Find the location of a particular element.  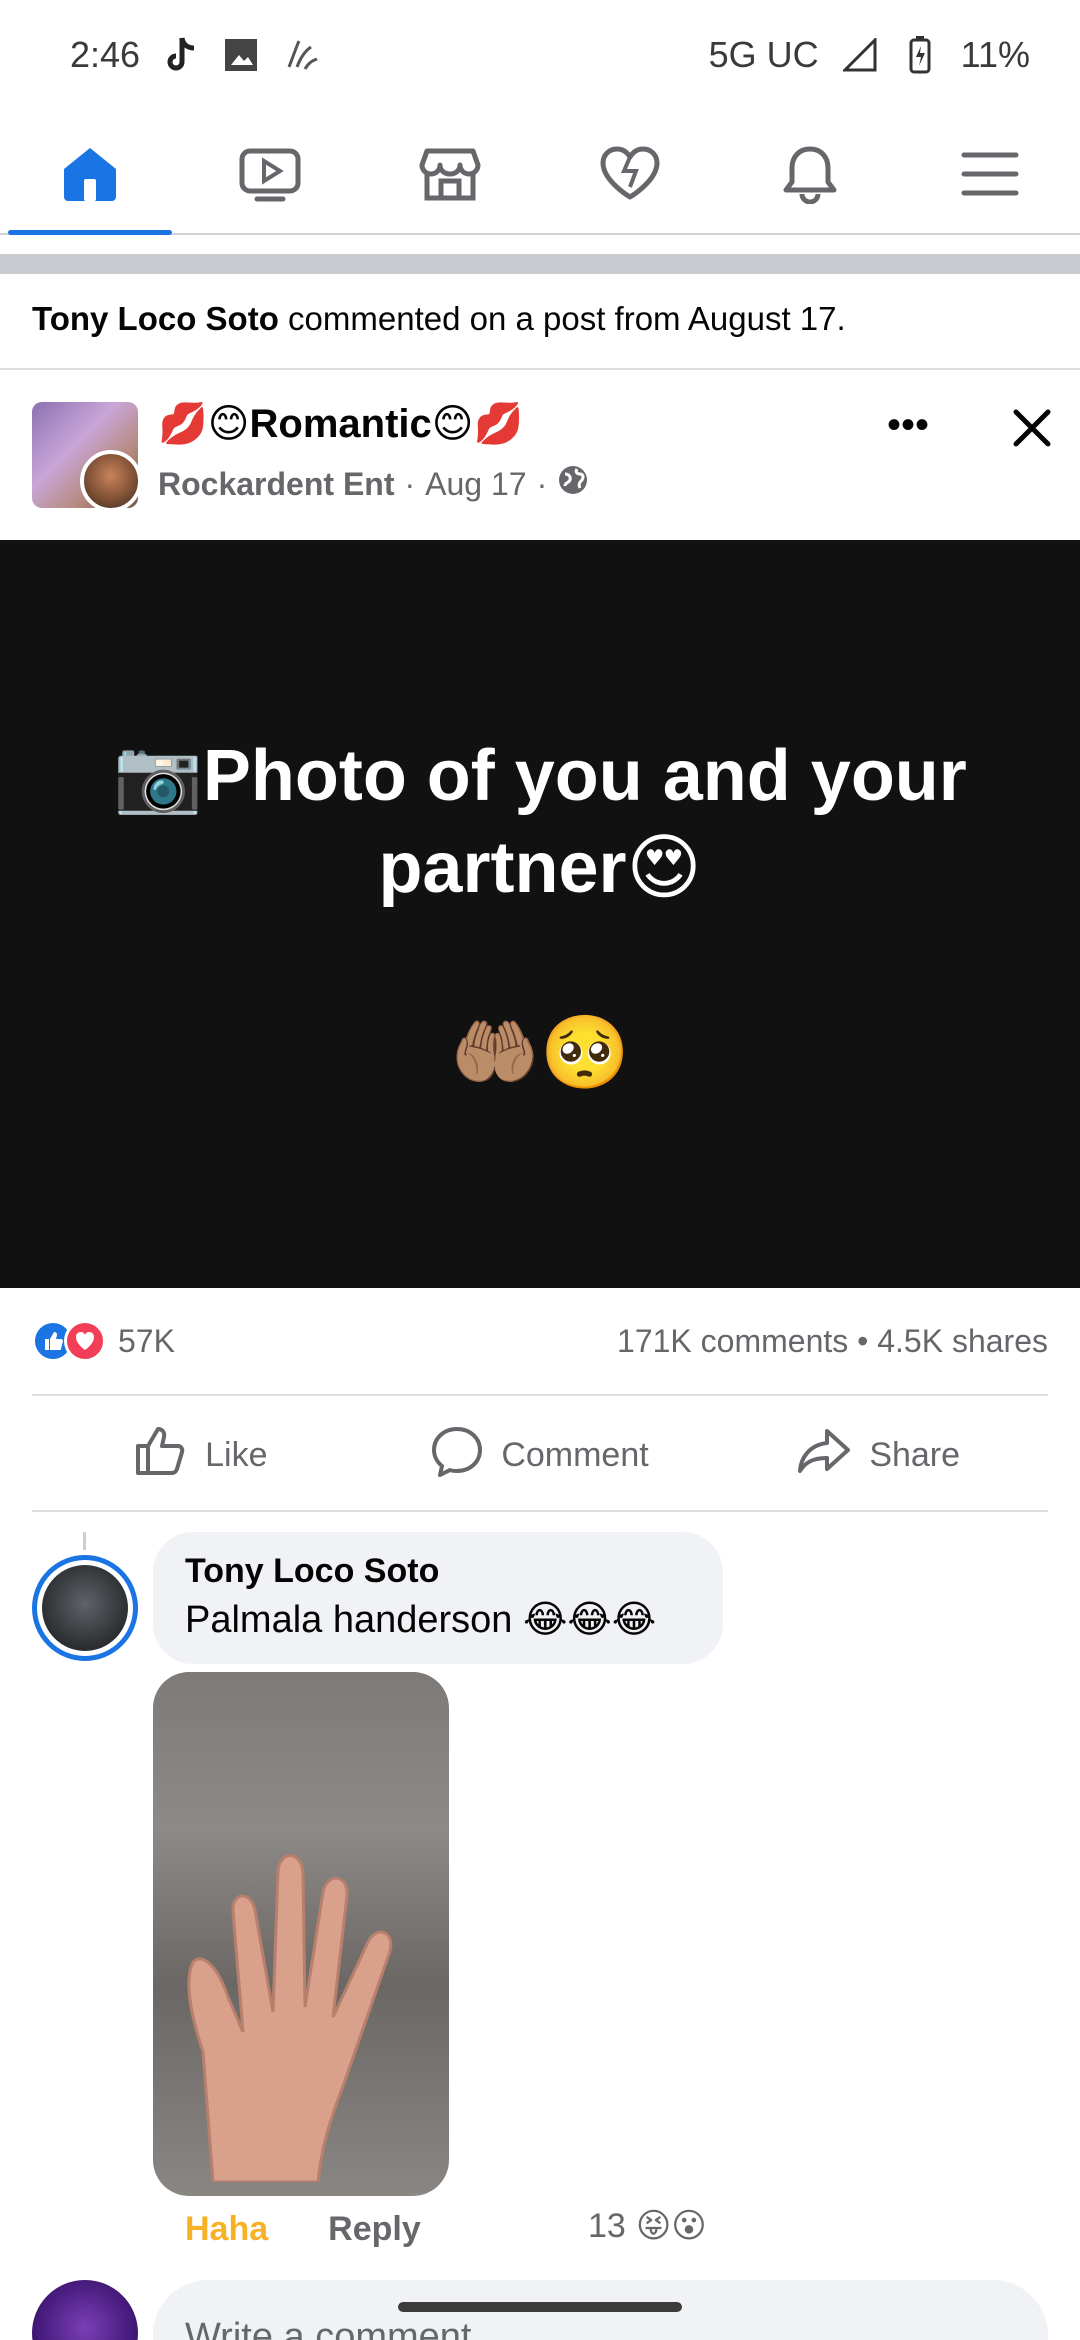

post-date: Aug 17 is located at coordinates (475, 484).